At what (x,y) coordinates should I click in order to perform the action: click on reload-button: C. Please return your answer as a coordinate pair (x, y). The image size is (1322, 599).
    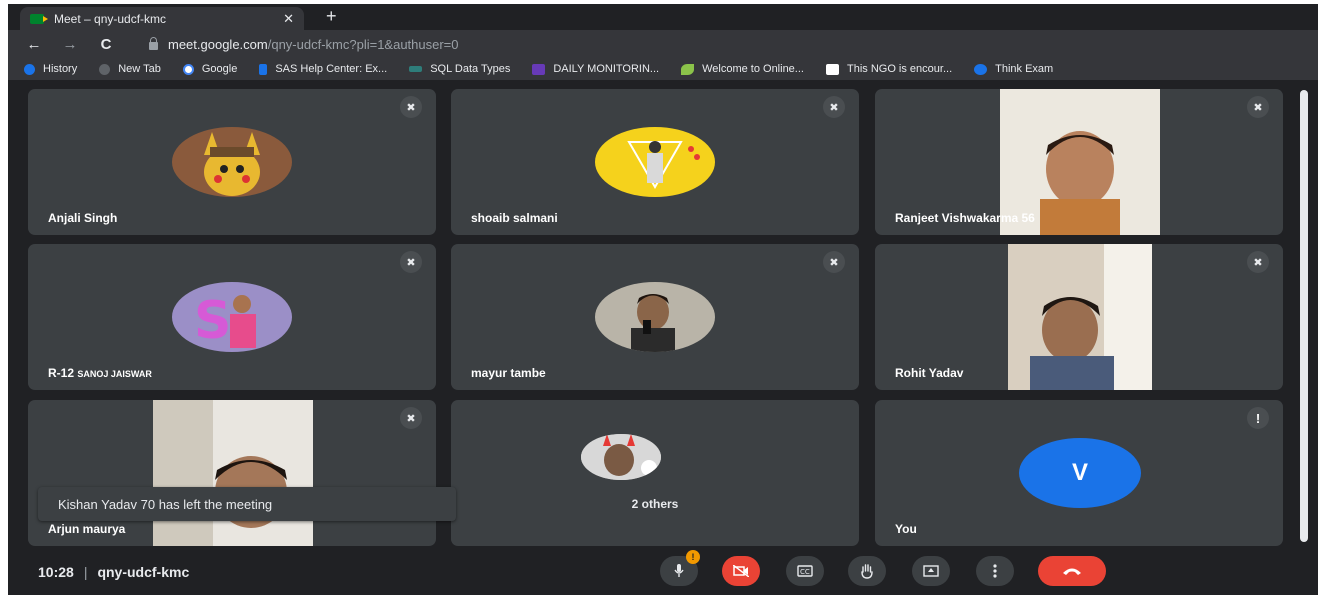
    Looking at the image, I should click on (106, 44).